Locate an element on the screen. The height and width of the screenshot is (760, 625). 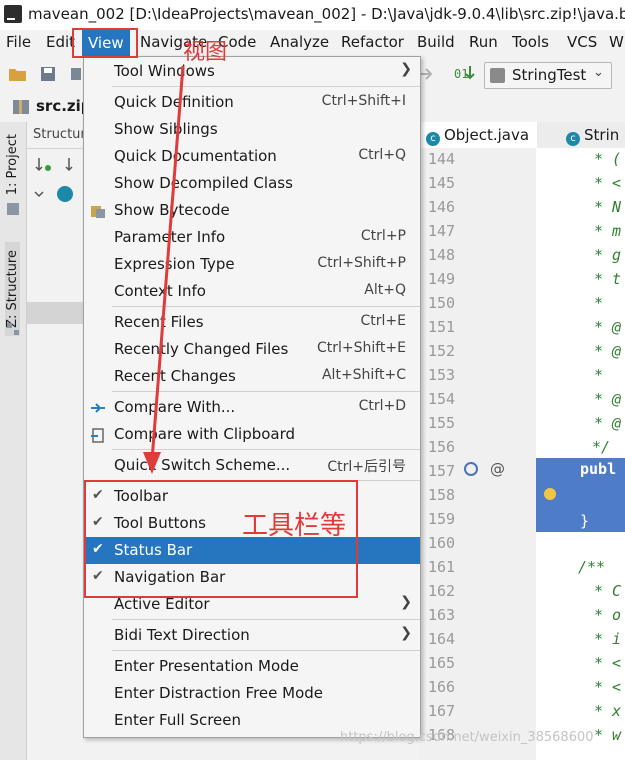
annotation-toolbar-label: 工具栏等 is located at coordinates (294, 526).